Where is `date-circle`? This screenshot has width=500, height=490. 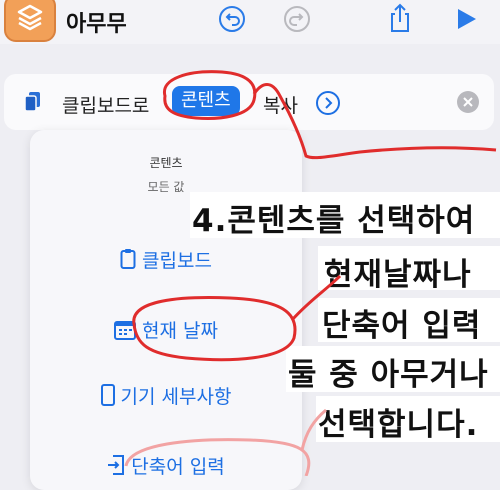 date-circle is located at coordinates (214, 329).